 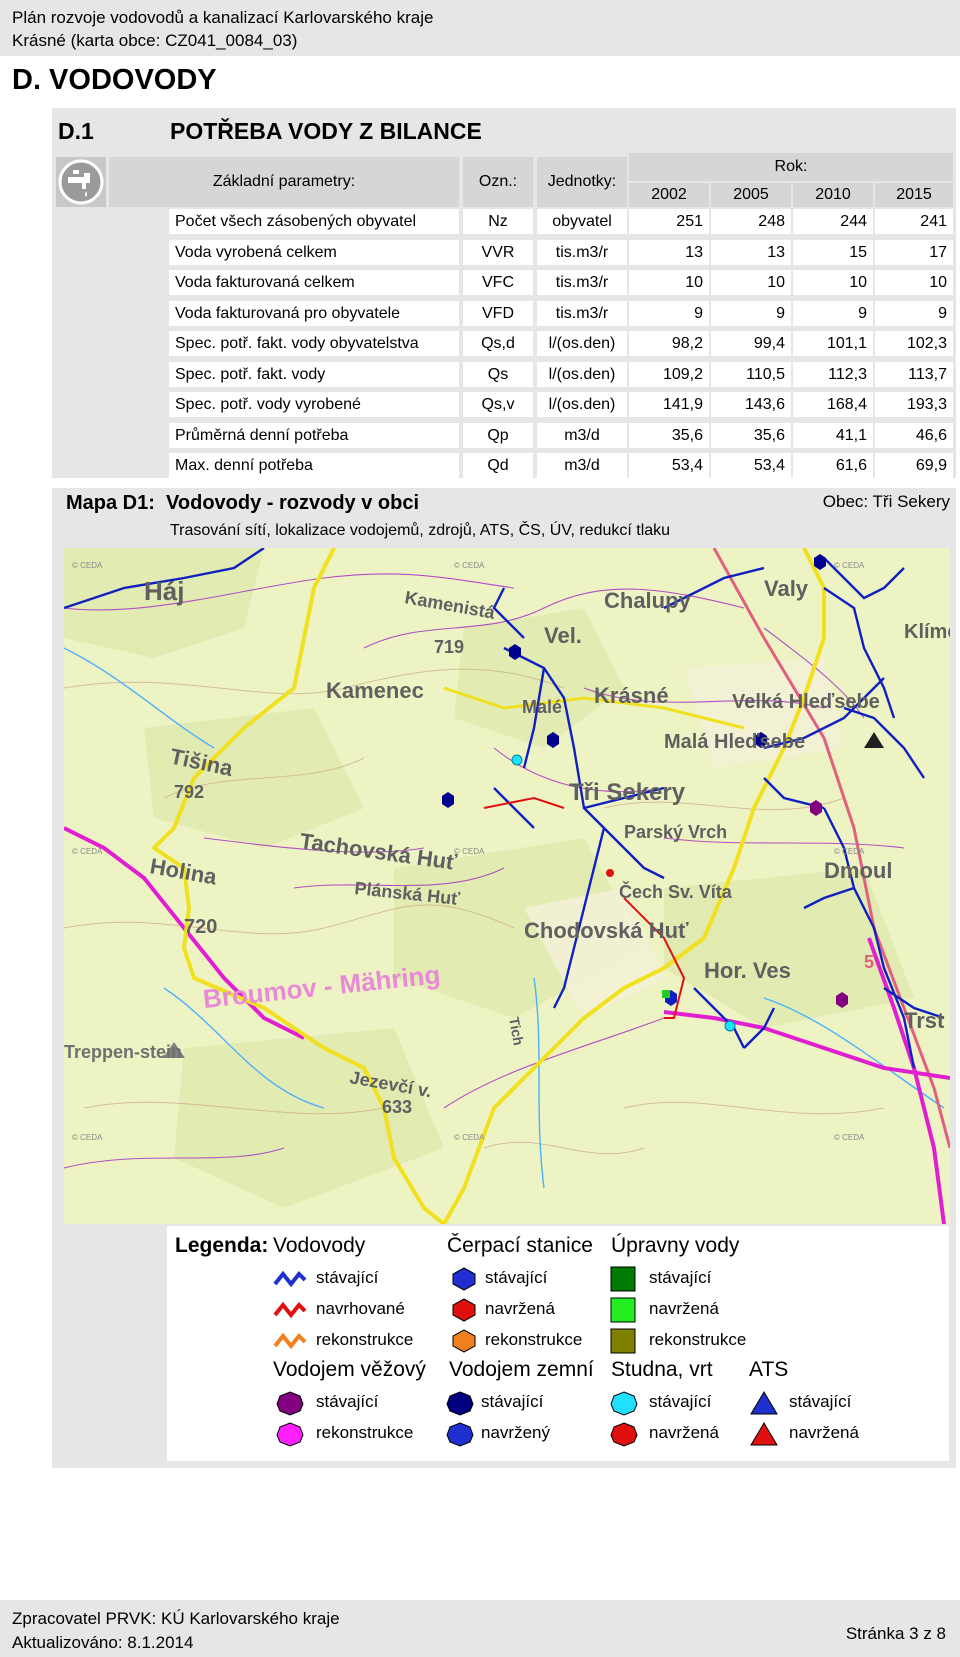 I want to click on map-label-dmoul: Dmoul, so click(x=858, y=870).